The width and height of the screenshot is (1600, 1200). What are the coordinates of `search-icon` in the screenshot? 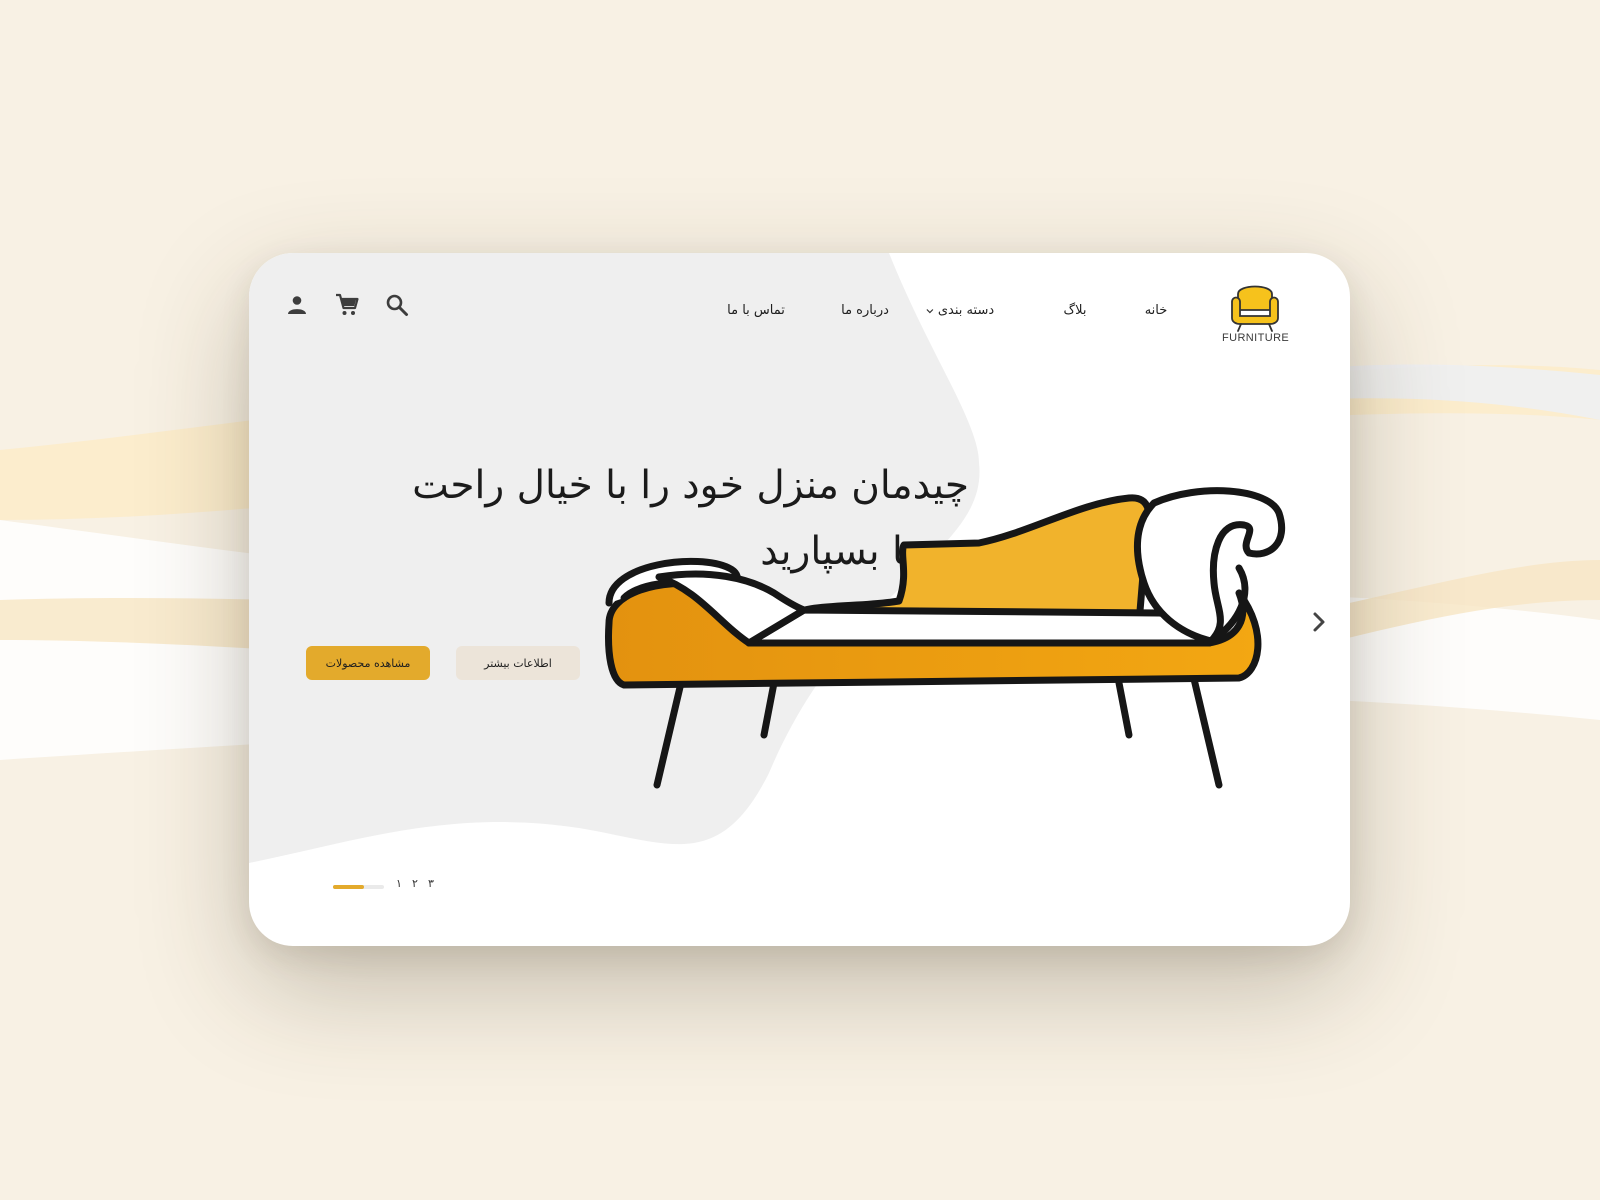 It's located at (397, 305).